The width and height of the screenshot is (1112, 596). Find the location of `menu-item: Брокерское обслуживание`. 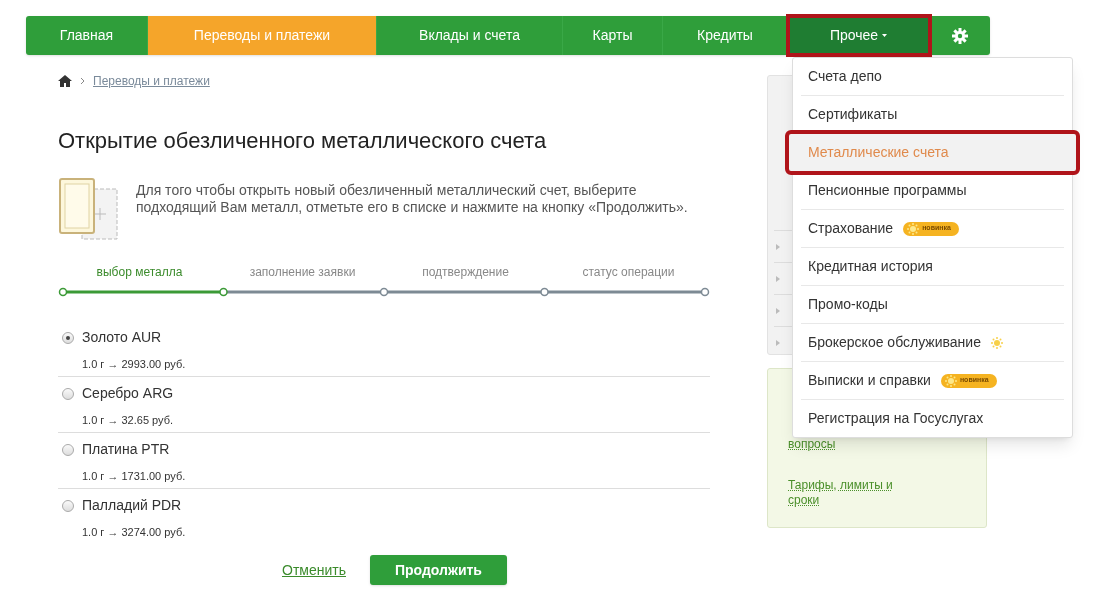

menu-item: Брокерское обслуживание is located at coordinates (932, 342).